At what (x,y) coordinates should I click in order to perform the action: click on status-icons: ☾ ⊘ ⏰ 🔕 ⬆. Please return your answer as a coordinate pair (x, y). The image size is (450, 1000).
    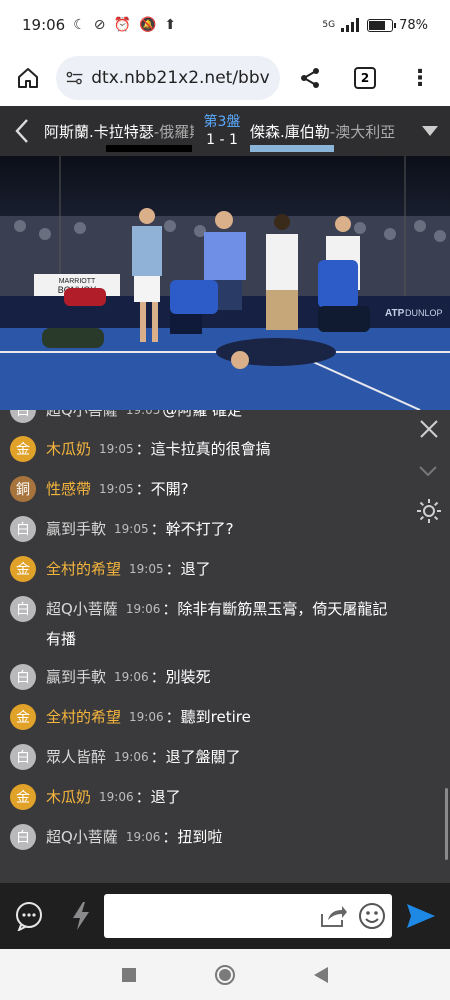
    Looking at the image, I should click on (124, 25).